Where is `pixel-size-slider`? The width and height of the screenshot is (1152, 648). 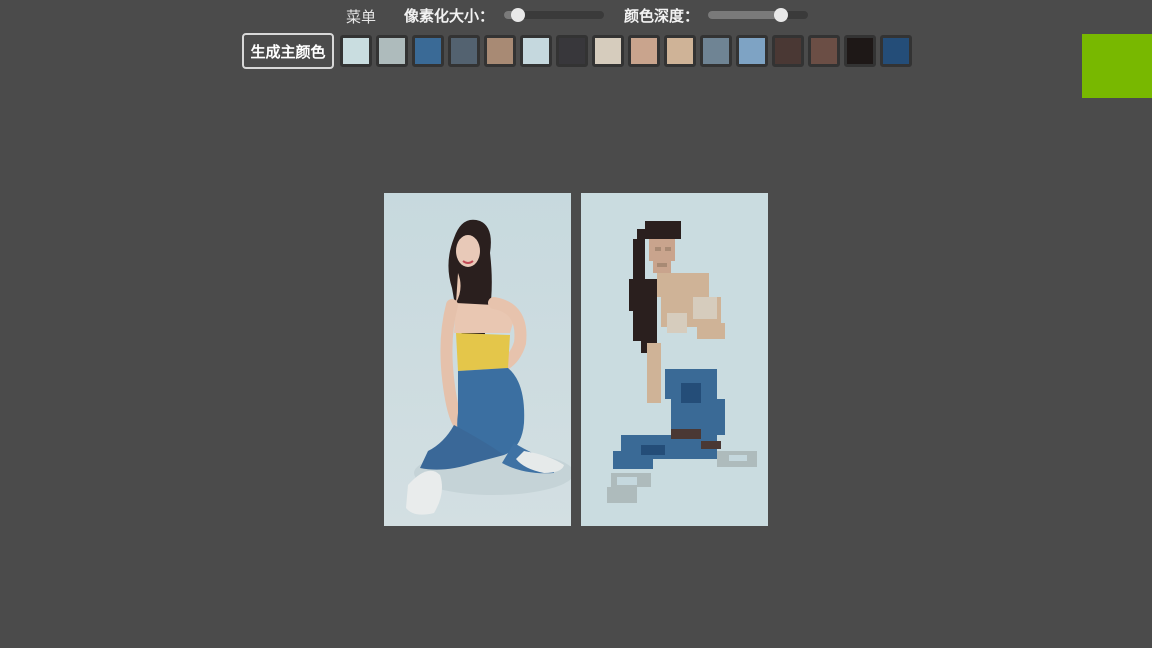
pixel-size-slider is located at coordinates (554, 15).